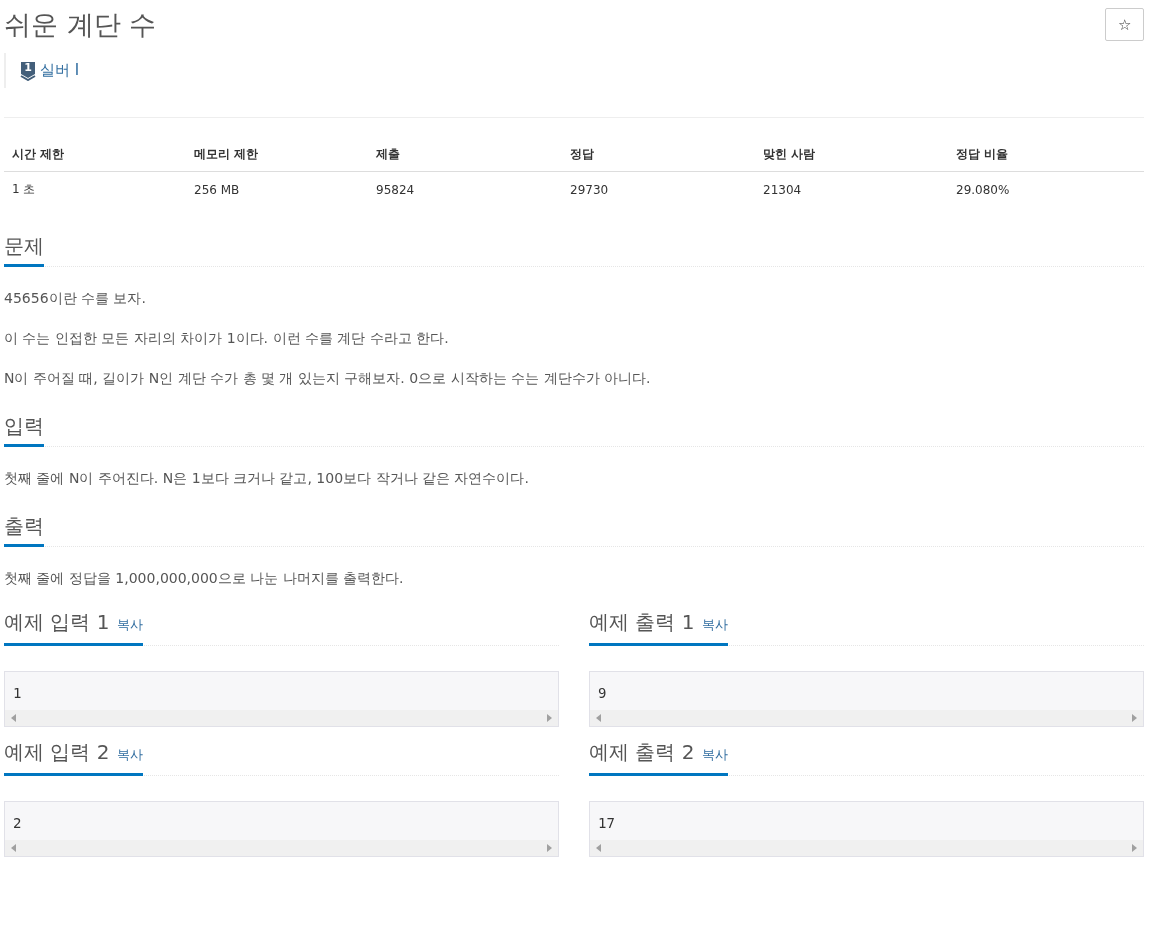 Image resolution: width=1149 pixels, height=938 pixels. What do you see at coordinates (24, 527) in the screenshot?
I see `section-heading: 출력` at bounding box center [24, 527].